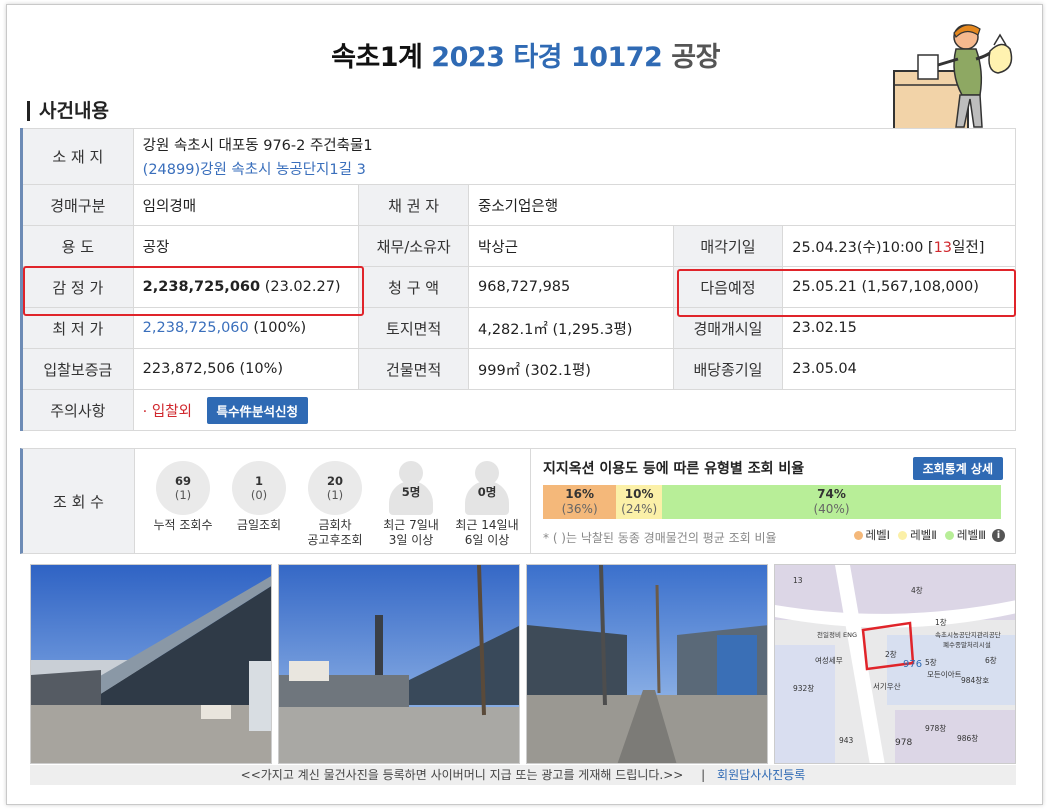 Image resolution: width=1049 pixels, height=810 pixels. Describe the element at coordinates (77, 369) in the screenshot. I see `deposit-label: 입찰보증금` at that location.